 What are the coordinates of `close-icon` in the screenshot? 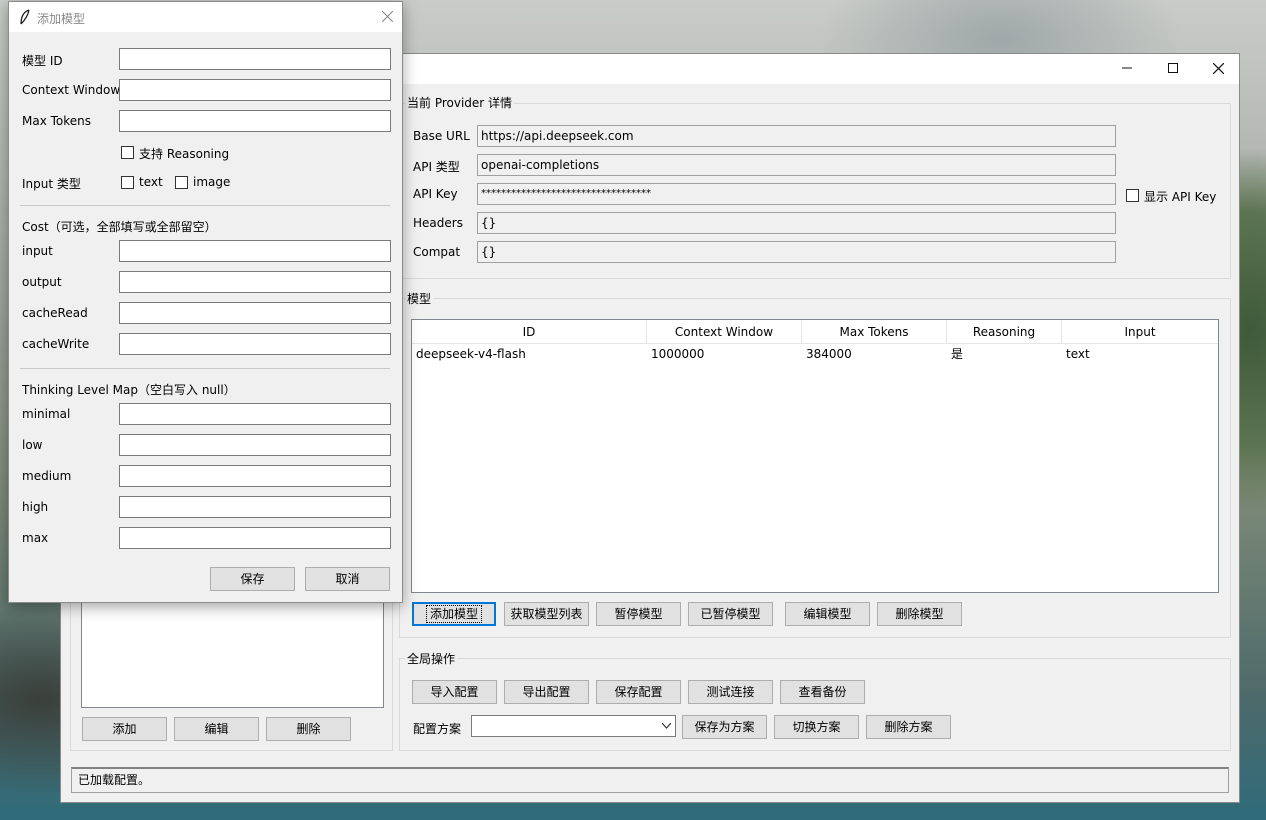 It's located at (1218, 68).